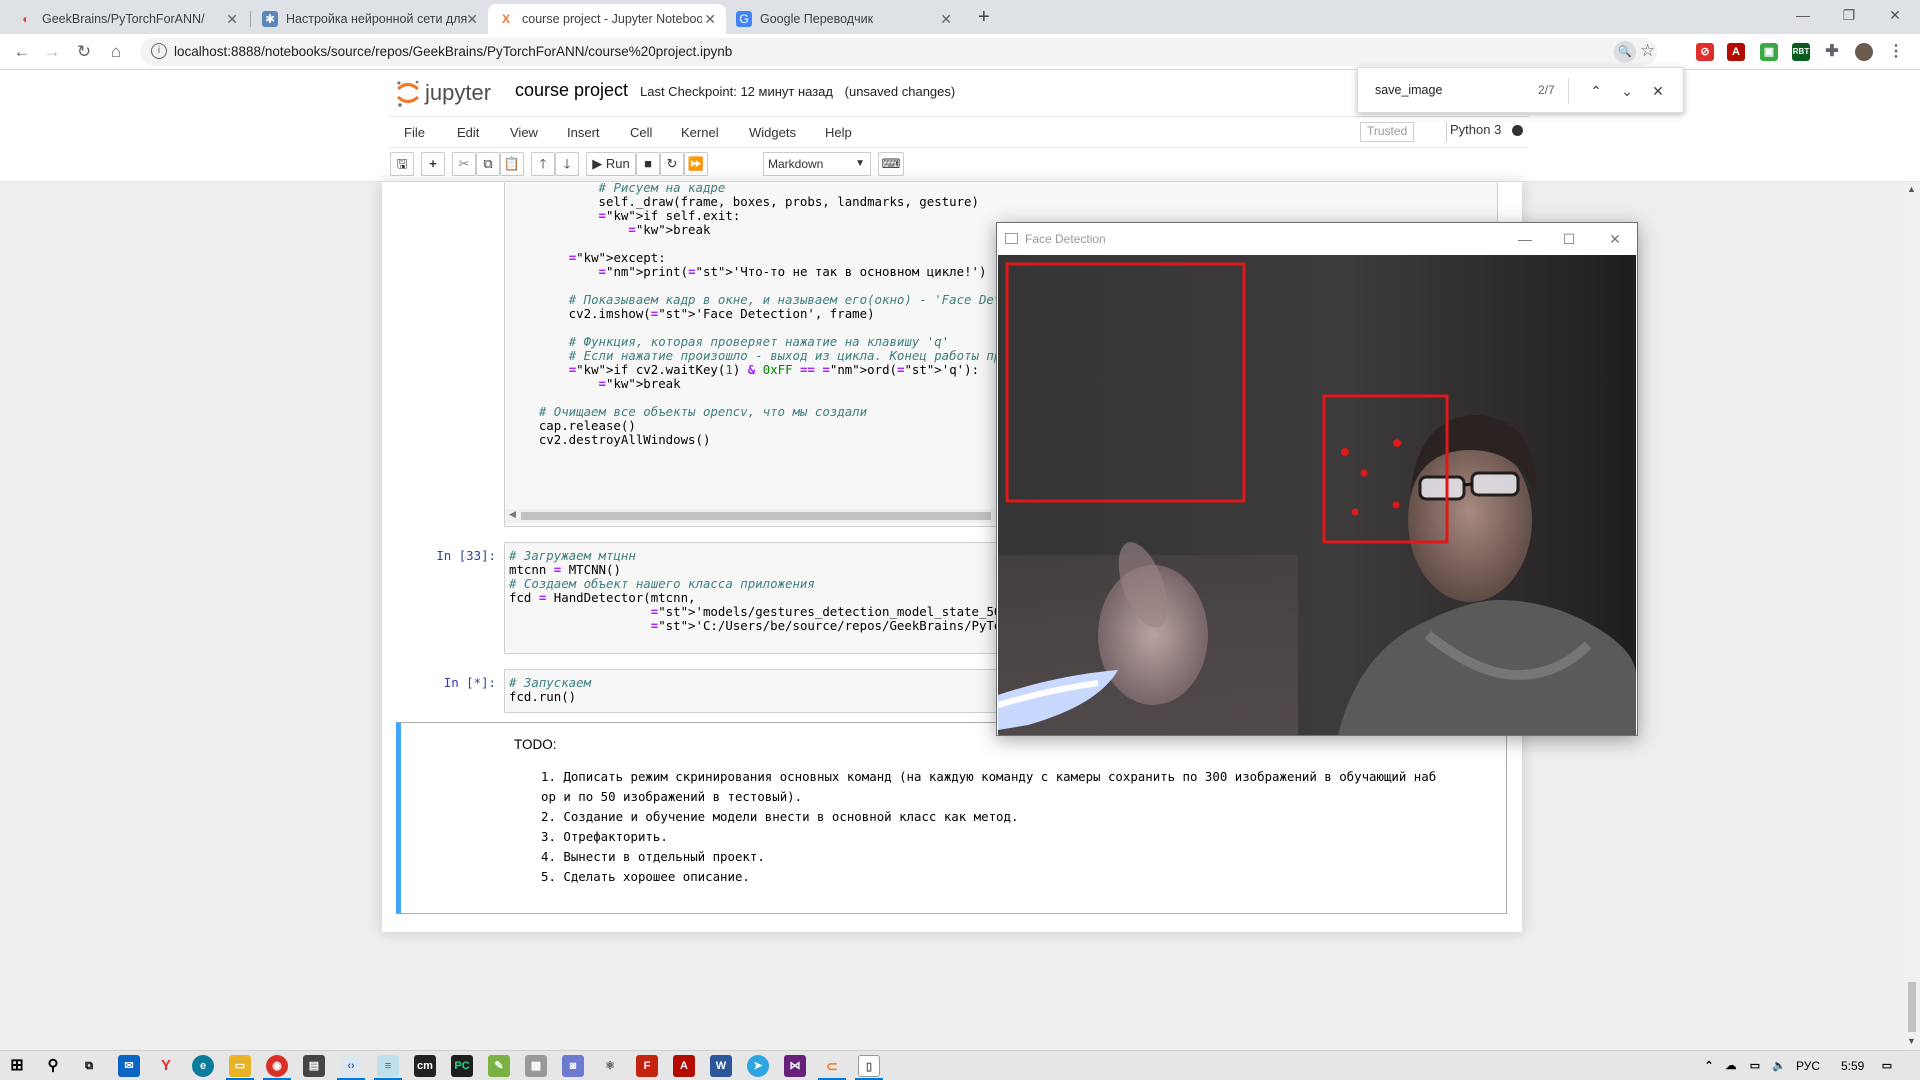 The image size is (1920, 1080). What do you see at coordinates (610, 1066) in the screenshot?
I see `app-icon: ⚛` at bounding box center [610, 1066].